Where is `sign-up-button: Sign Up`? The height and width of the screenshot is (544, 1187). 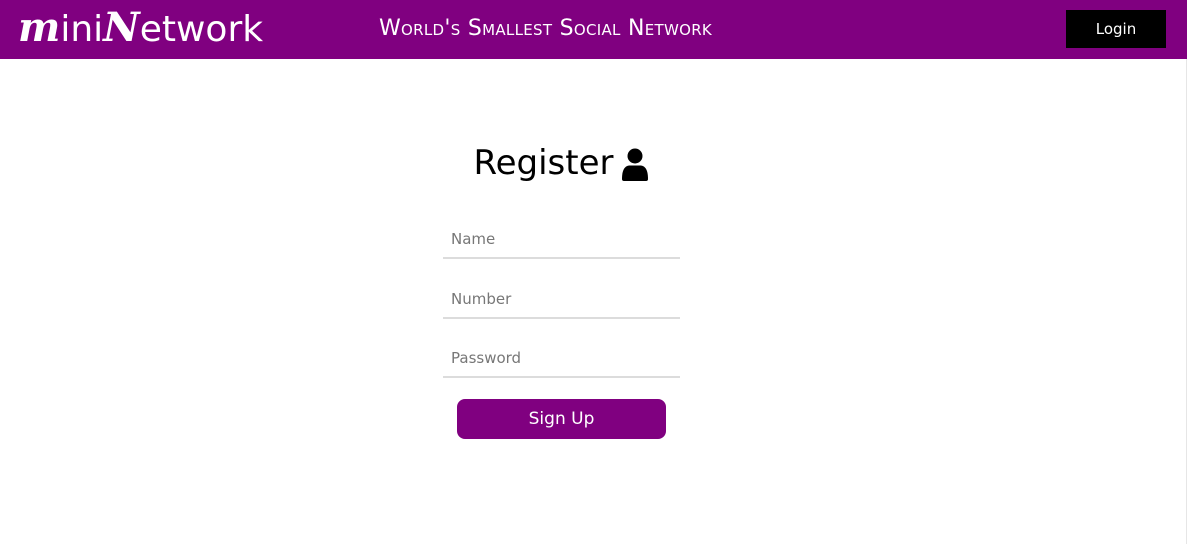 sign-up-button: Sign Up is located at coordinates (561, 419).